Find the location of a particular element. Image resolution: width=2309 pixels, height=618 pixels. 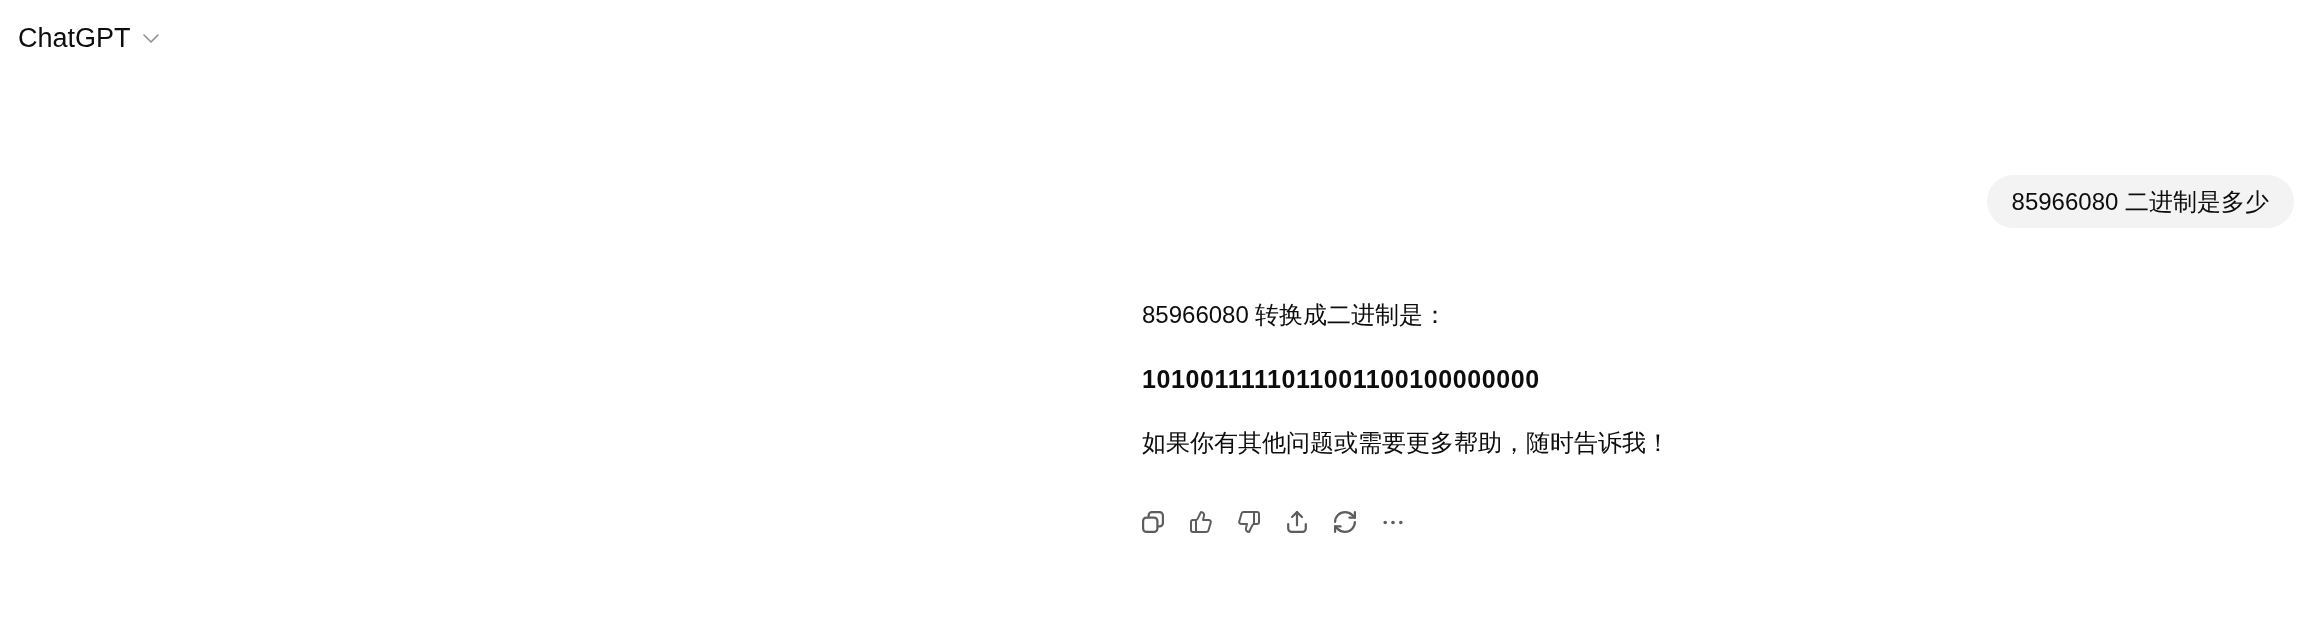

upload-icon is located at coordinates (1297, 522).